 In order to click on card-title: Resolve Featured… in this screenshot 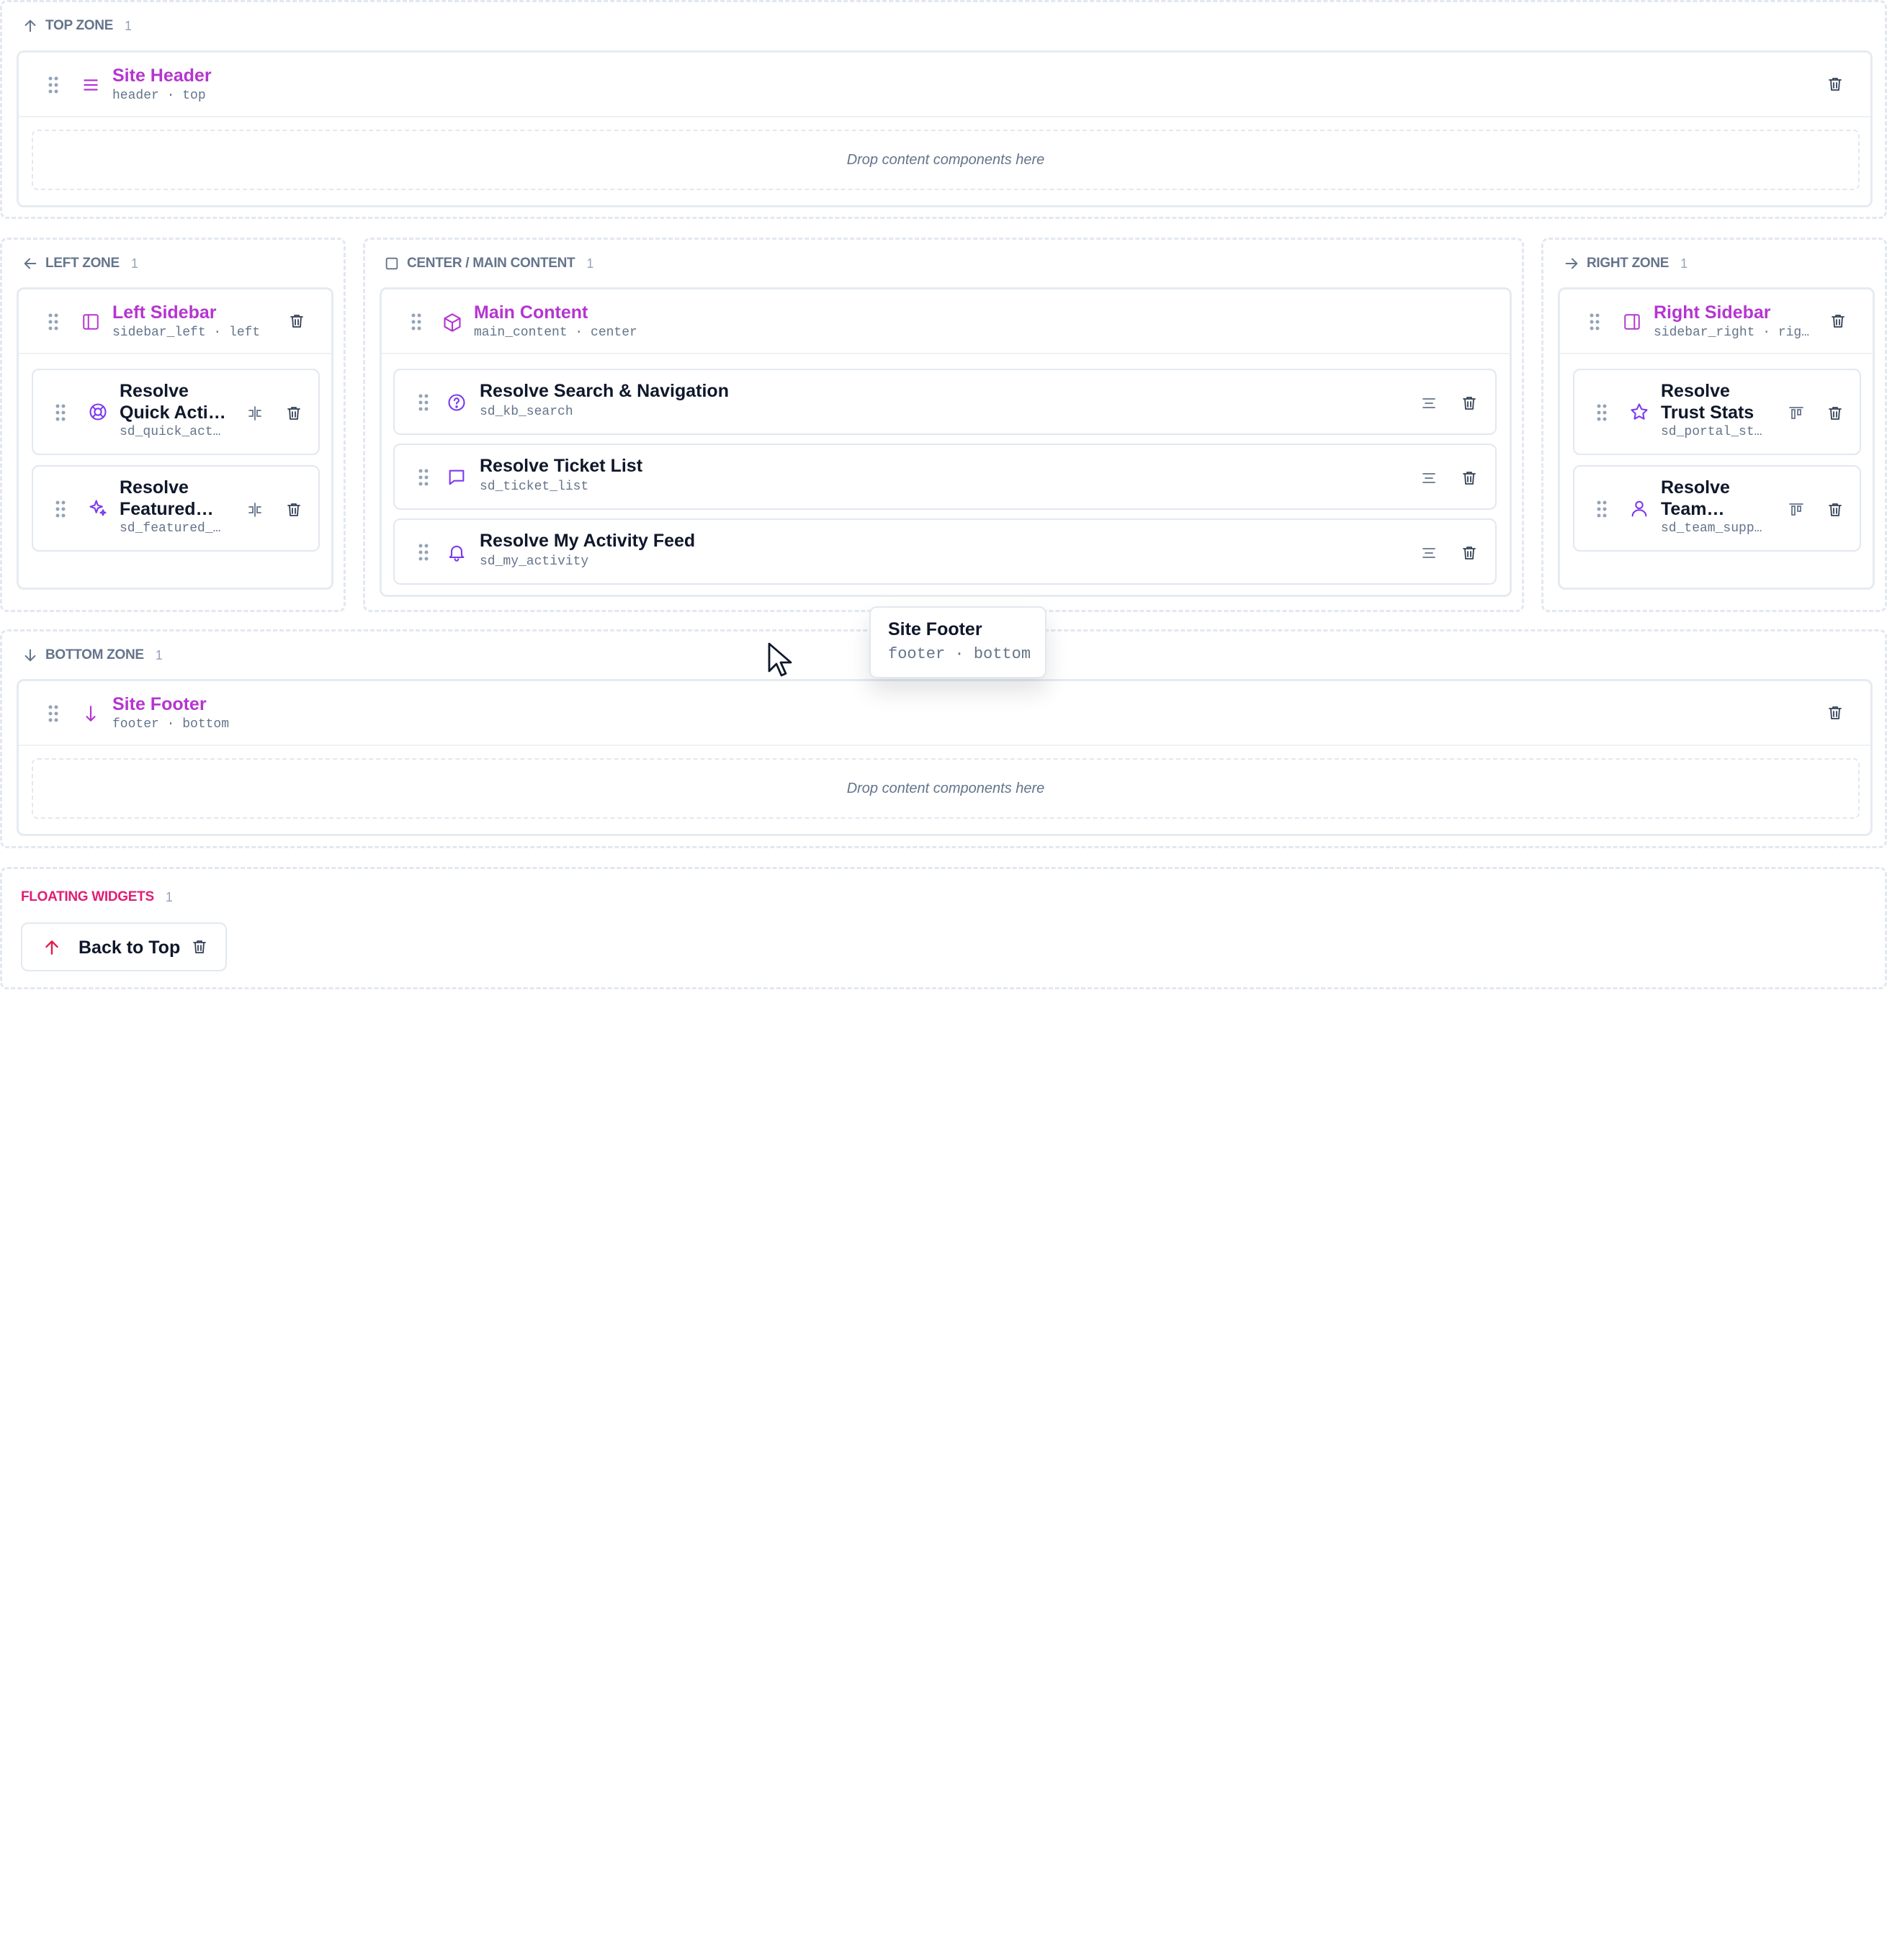, I will do `click(167, 498)`.